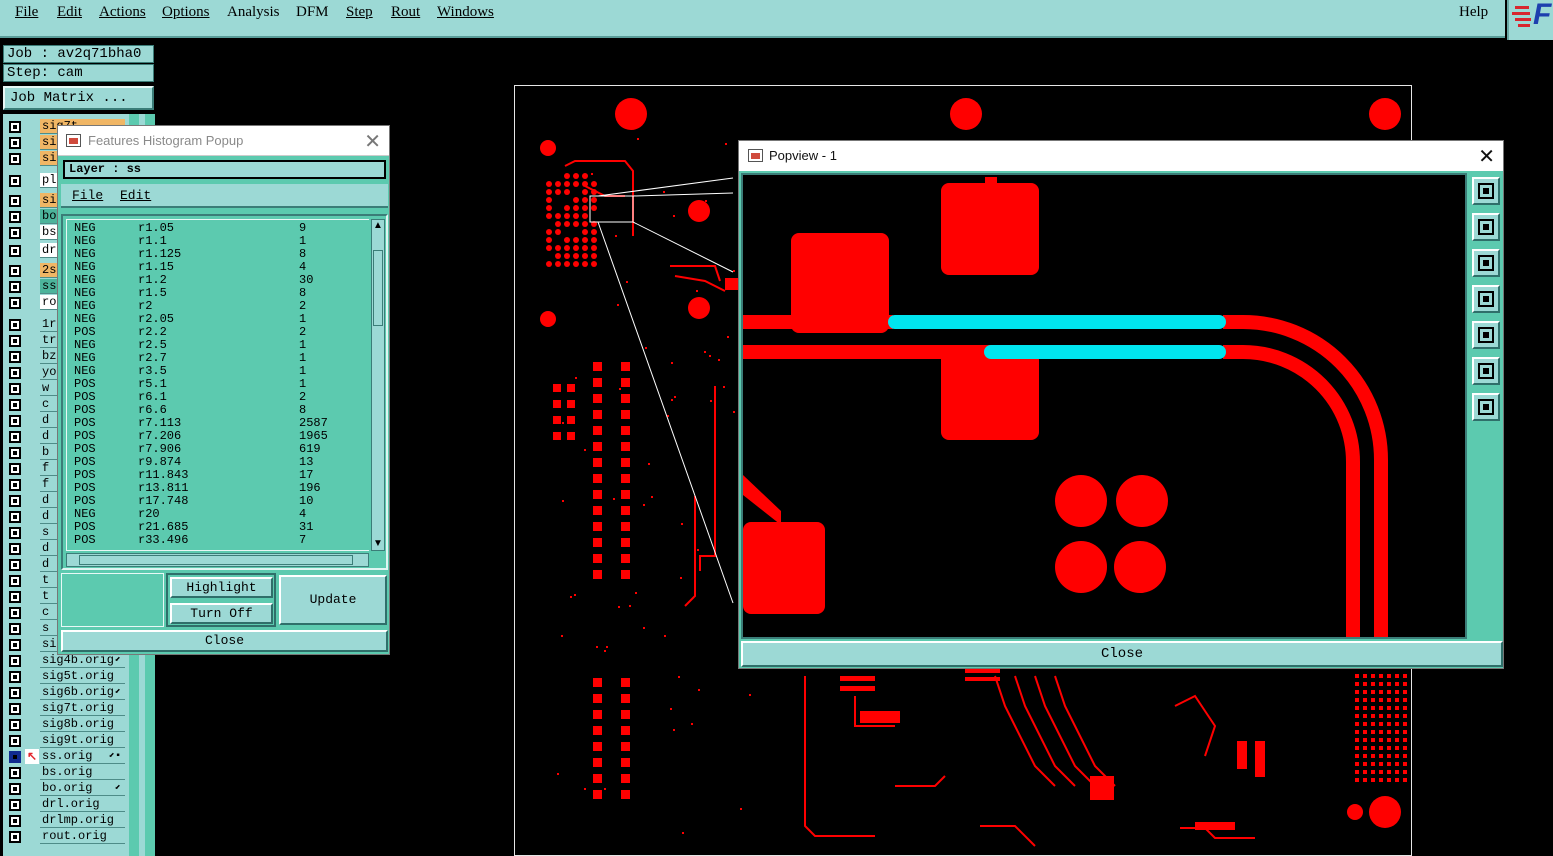 This screenshot has height=856, width=1553. Describe the element at coordinates (87, 195) in the screenshot. I see `histogram-menu-file: File` at that location.